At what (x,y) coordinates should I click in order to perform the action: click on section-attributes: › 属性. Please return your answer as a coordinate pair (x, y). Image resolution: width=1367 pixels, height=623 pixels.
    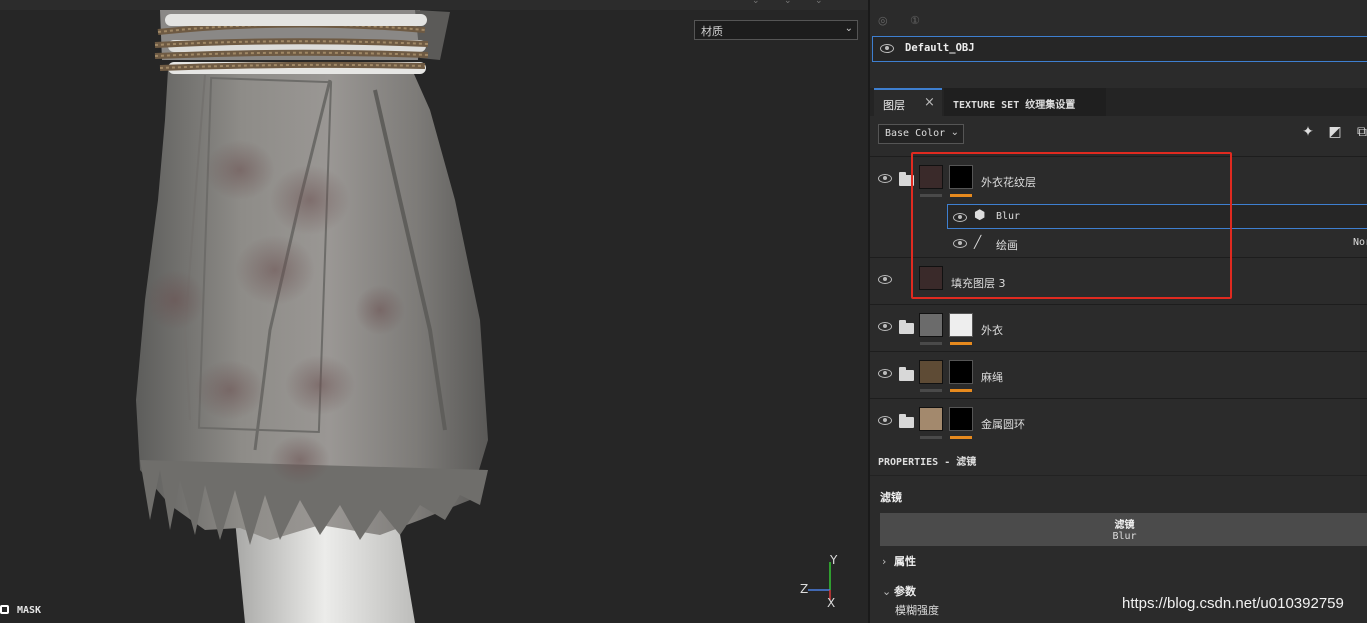
    Looking at the image, I should click on (899, 561).